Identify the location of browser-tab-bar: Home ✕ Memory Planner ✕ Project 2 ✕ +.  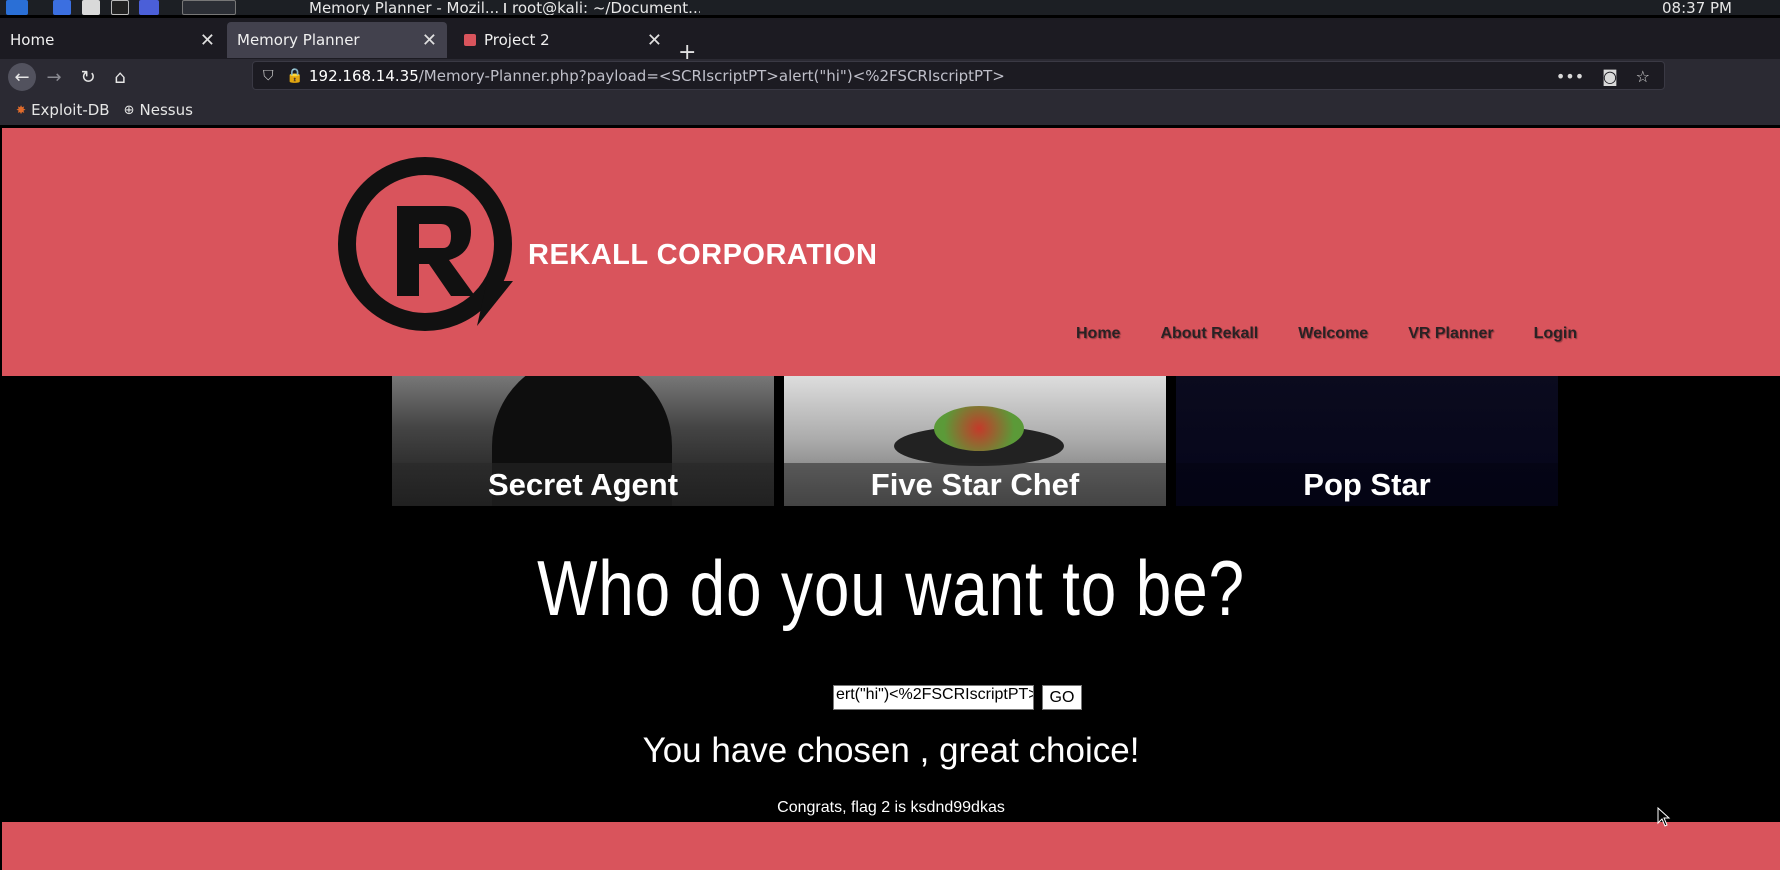
(890, 41).